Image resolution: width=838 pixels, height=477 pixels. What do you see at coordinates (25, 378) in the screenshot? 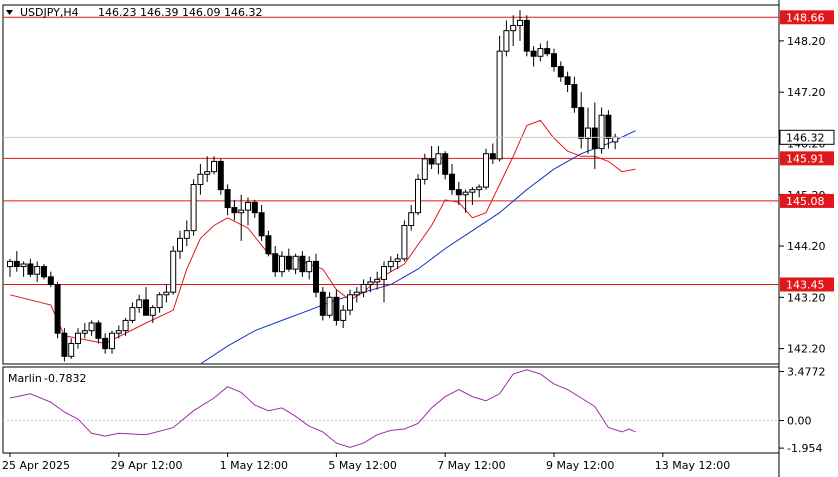
I see `indicator-name: Marlin` at bounding box center [25, 378].